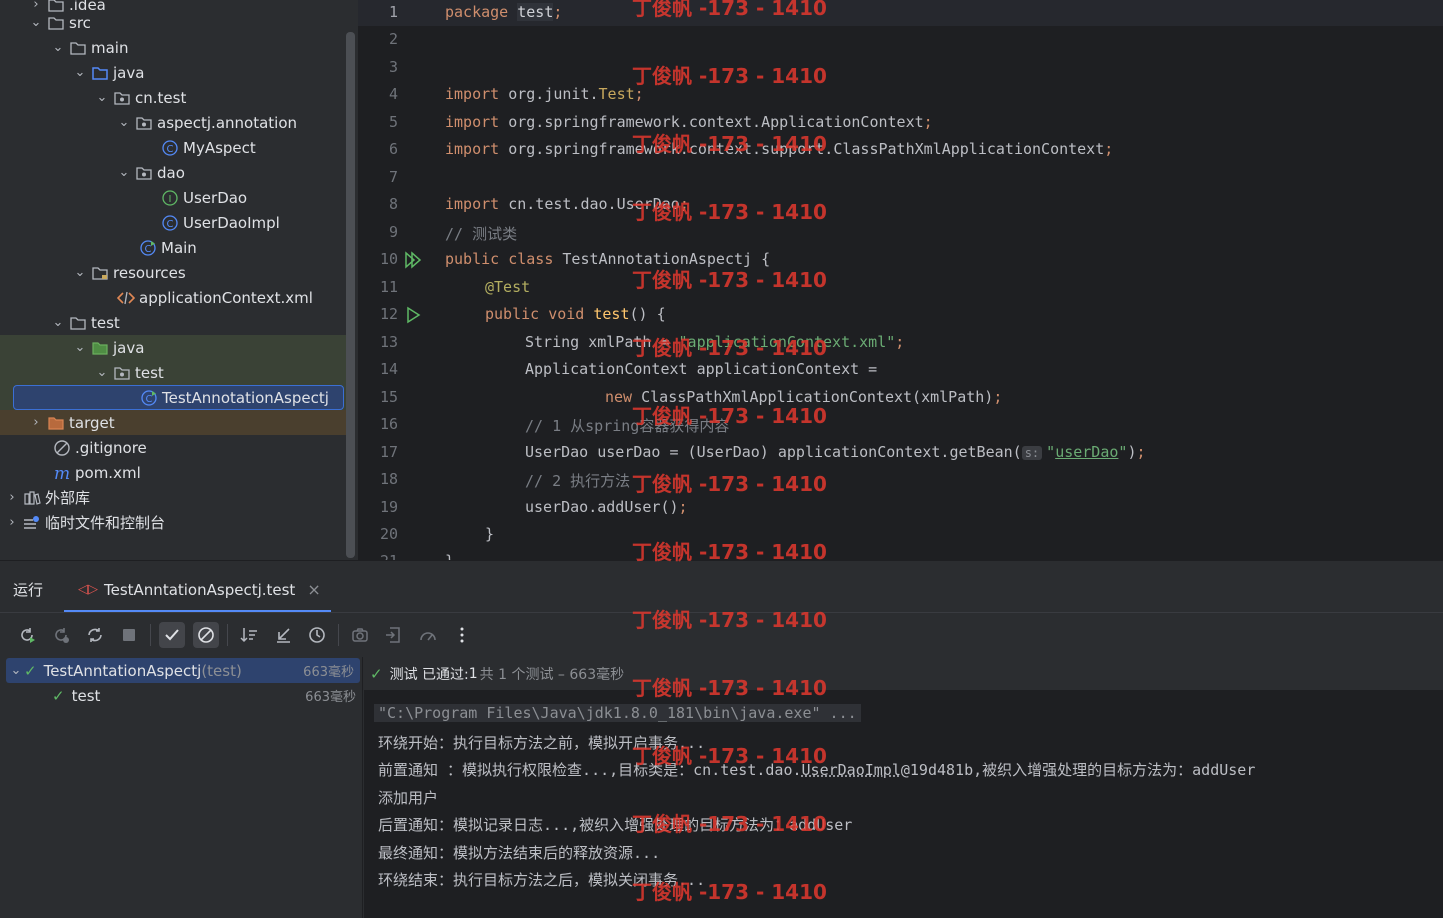 This screenshot has height=918, width=1443. Describe the element at coordinates (86, 695) in the screenshot. I see `test-case-label: test` at that location.